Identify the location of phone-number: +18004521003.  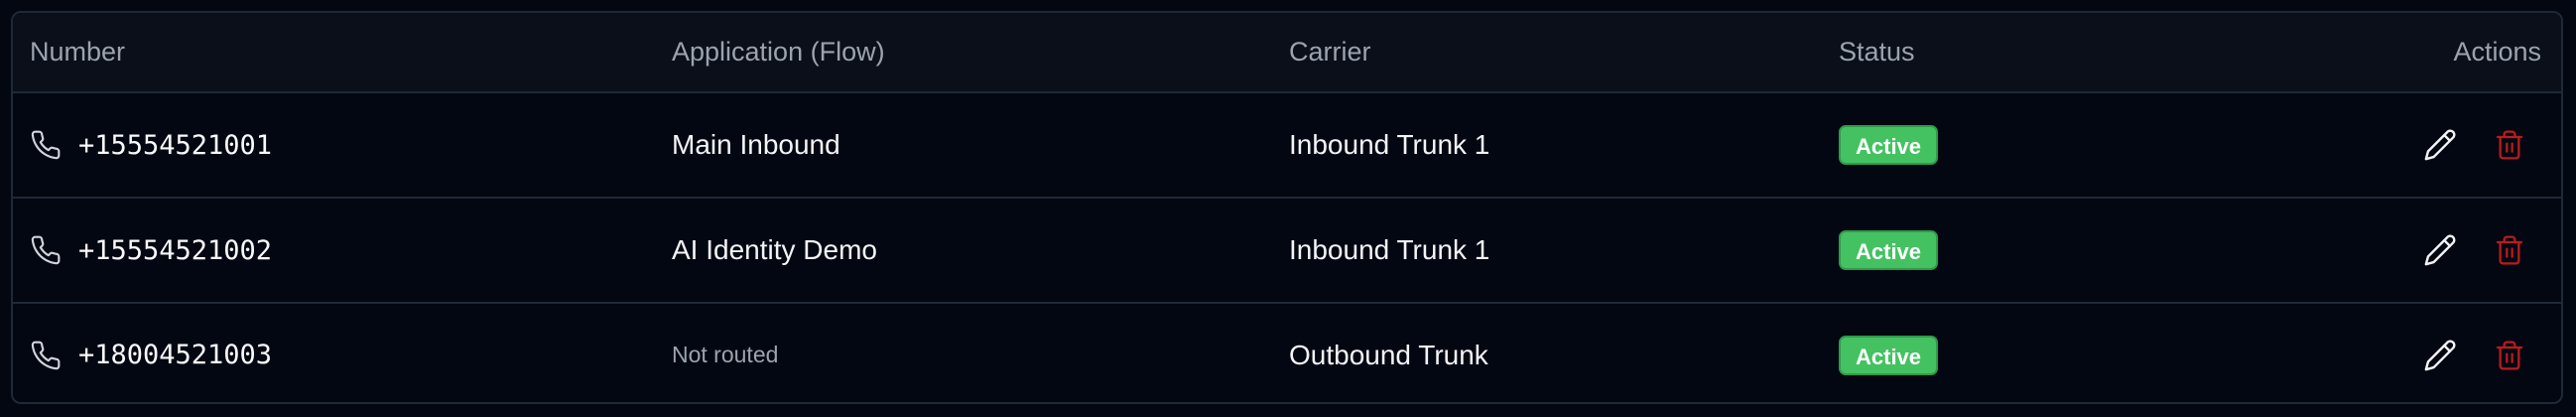
(176, 355).